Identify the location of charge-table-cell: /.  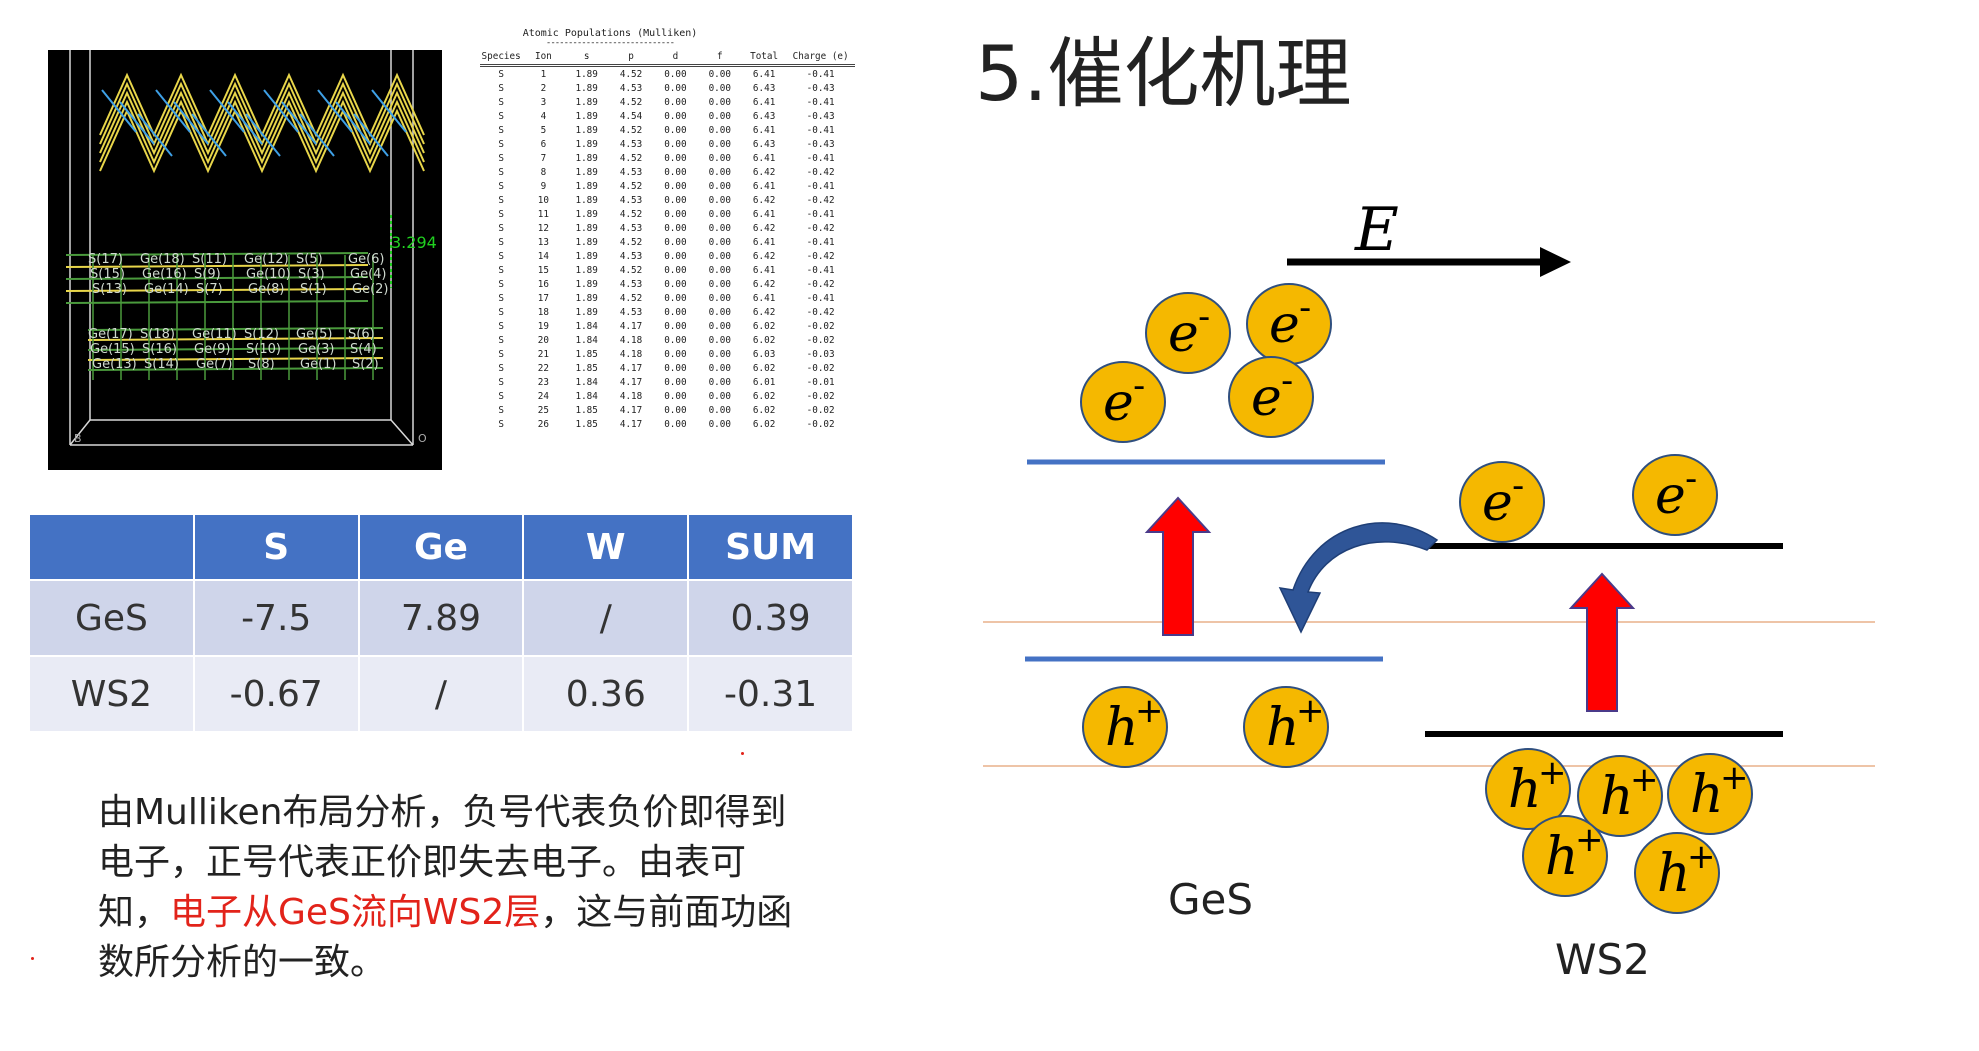
(606, 618).